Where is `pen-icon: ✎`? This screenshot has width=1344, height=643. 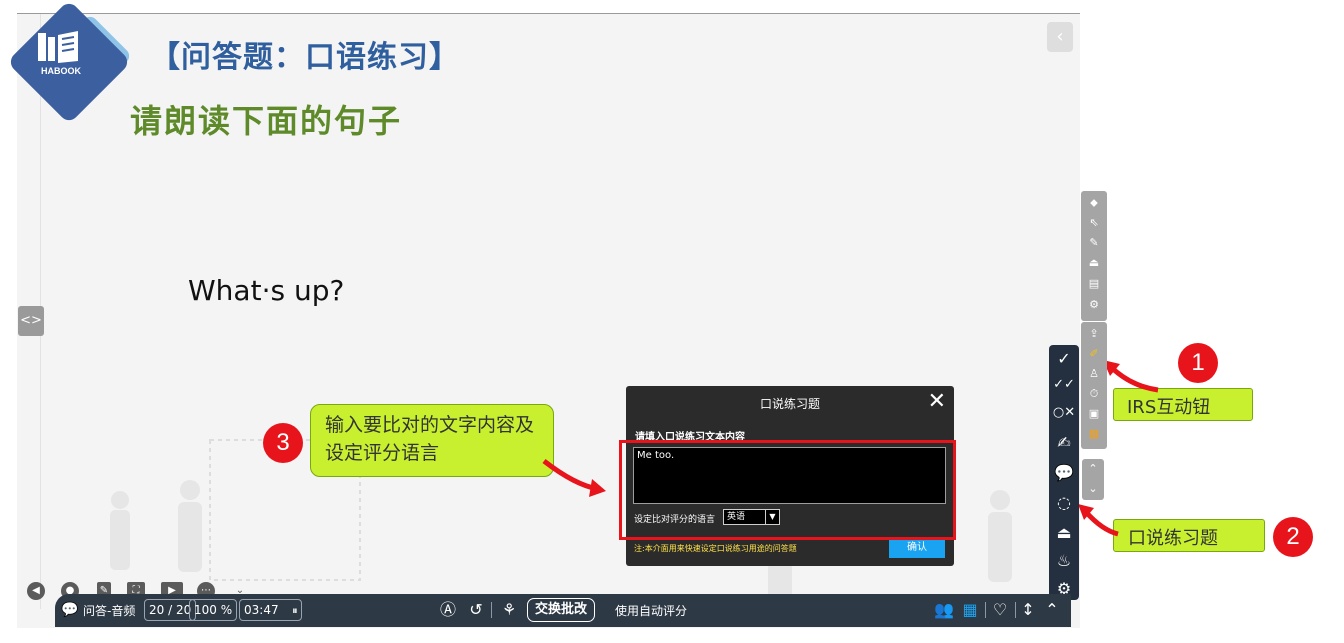
pen-icon: ✎ is located at coordinates (1094, 243).